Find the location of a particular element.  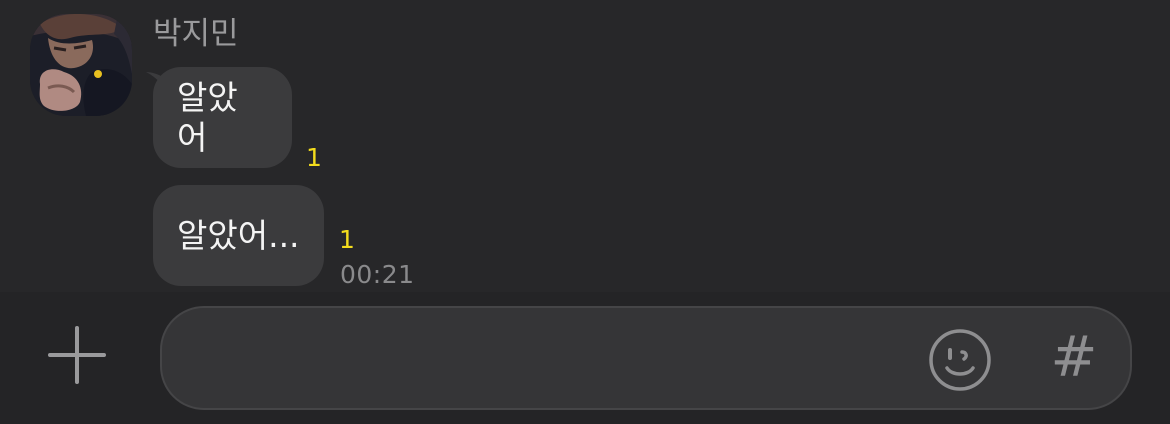

emoticon-button is located at coordinates (960, 360).